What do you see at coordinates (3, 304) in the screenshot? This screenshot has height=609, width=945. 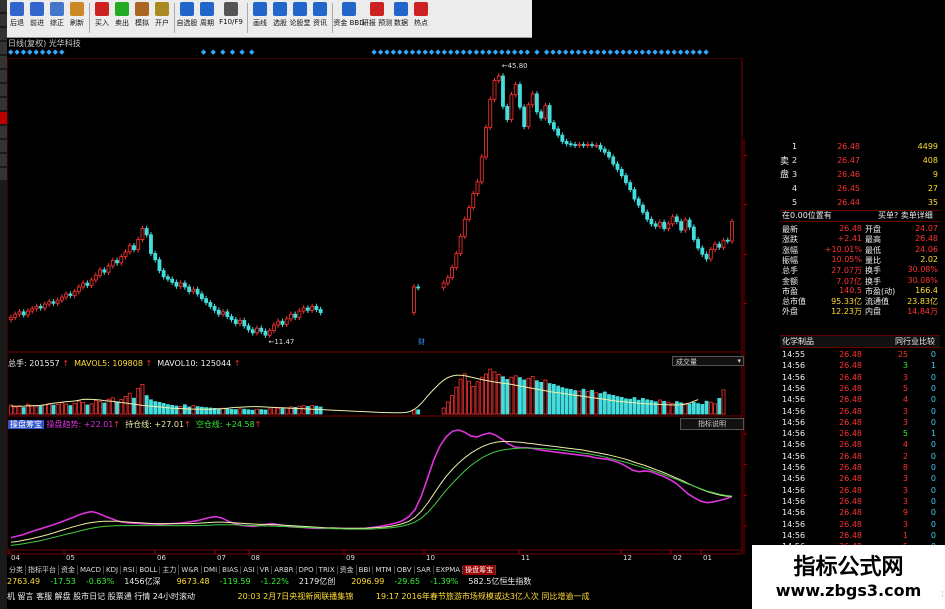 I see `left-tab-strip` at bounding box center [3, 304].